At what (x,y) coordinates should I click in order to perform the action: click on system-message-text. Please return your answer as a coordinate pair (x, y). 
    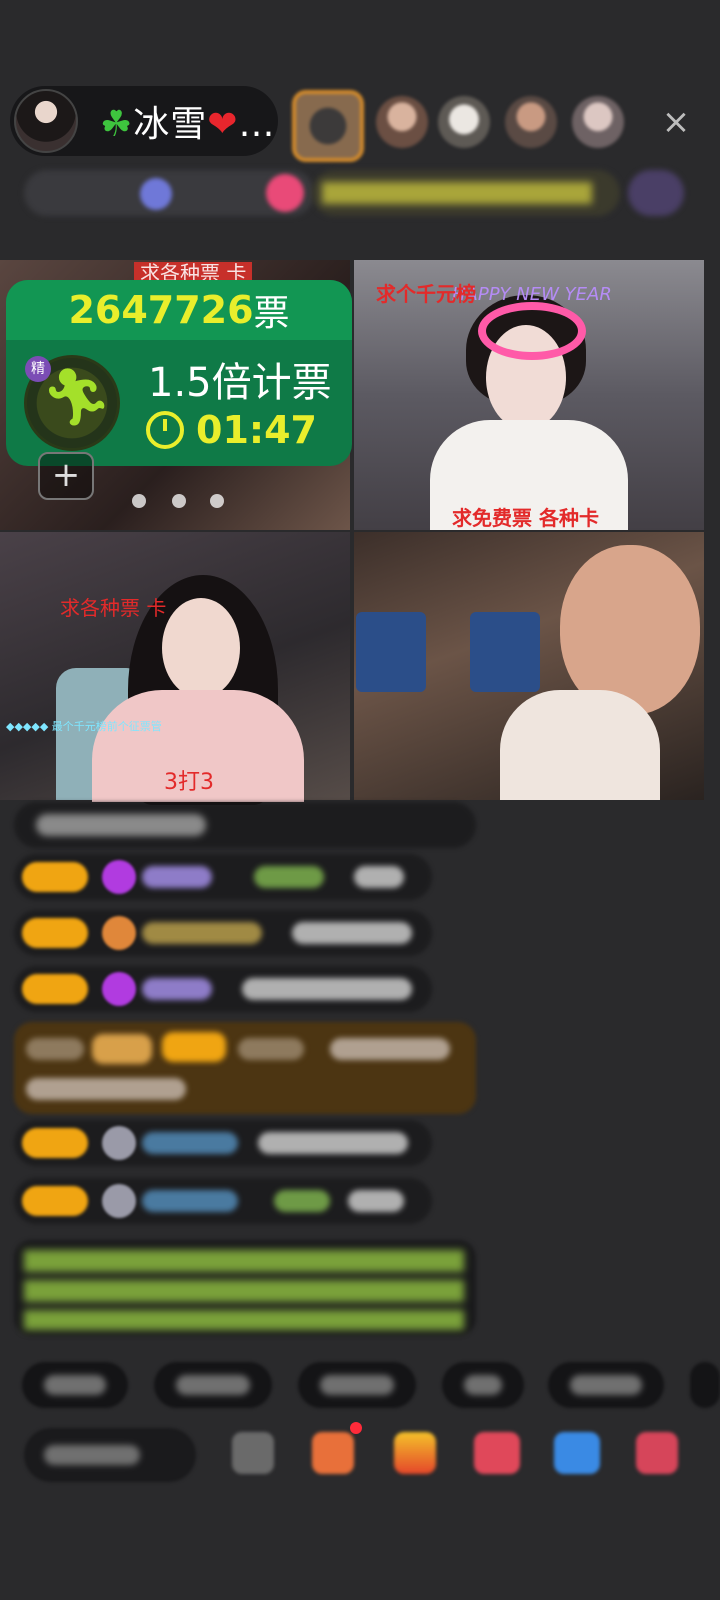
    Looking at the image, I should click on (244, 1290).